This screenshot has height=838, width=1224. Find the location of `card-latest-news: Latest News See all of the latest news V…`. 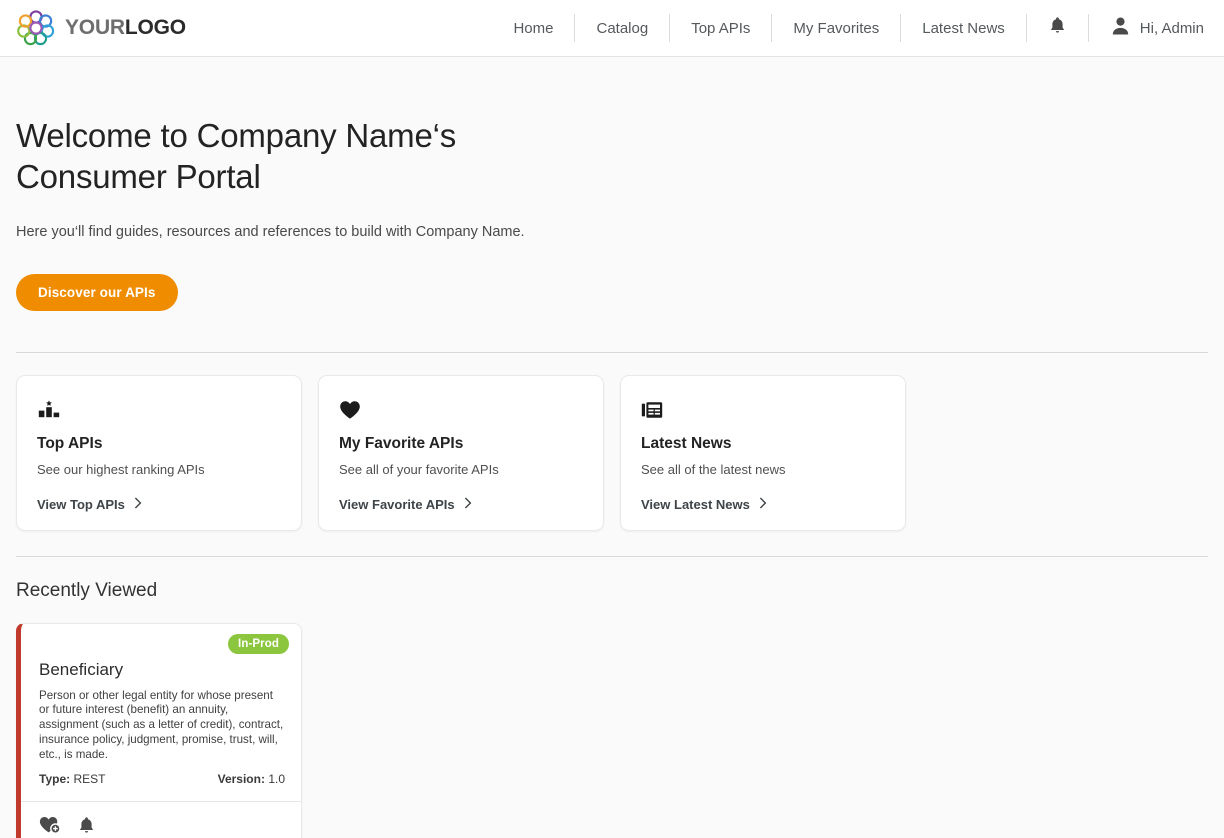

card-latest-news: Latest News See all of the latest news V… is located at coordinates (763, 452).